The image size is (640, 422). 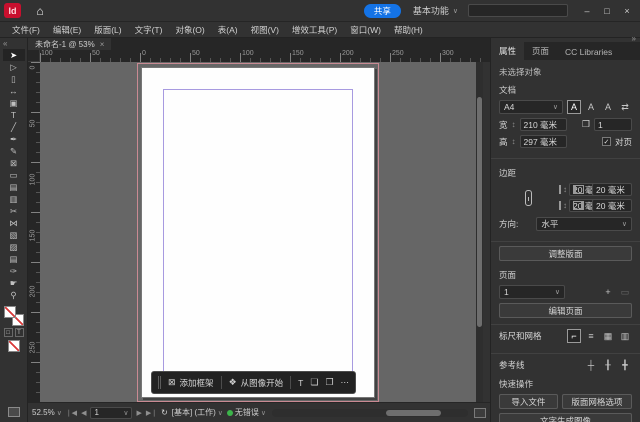 I want to click on zoom-tool: ⚲, so click(x=14, y=295).